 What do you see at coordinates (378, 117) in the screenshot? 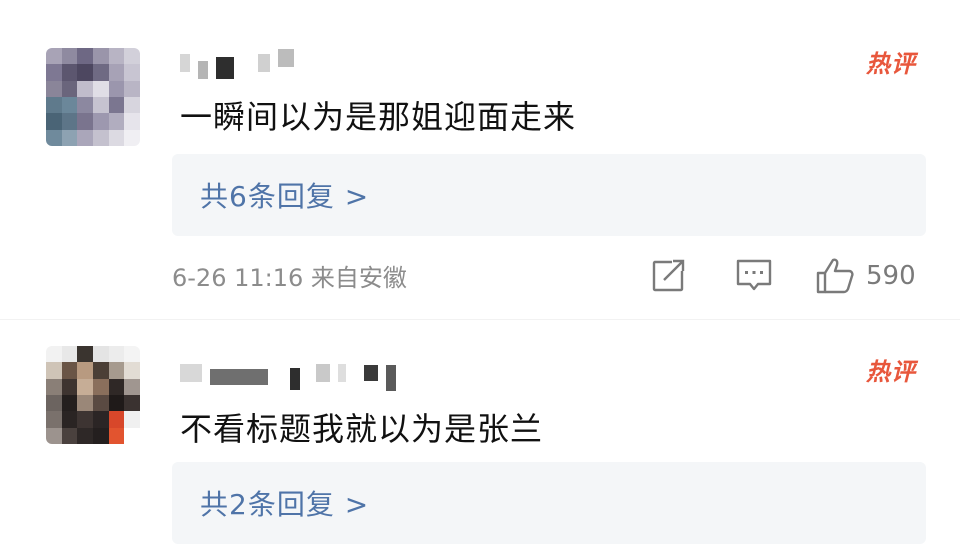
I see `comment-text: 一瞬间以为是那姐迎面走来` at bounding box center [378, 117].